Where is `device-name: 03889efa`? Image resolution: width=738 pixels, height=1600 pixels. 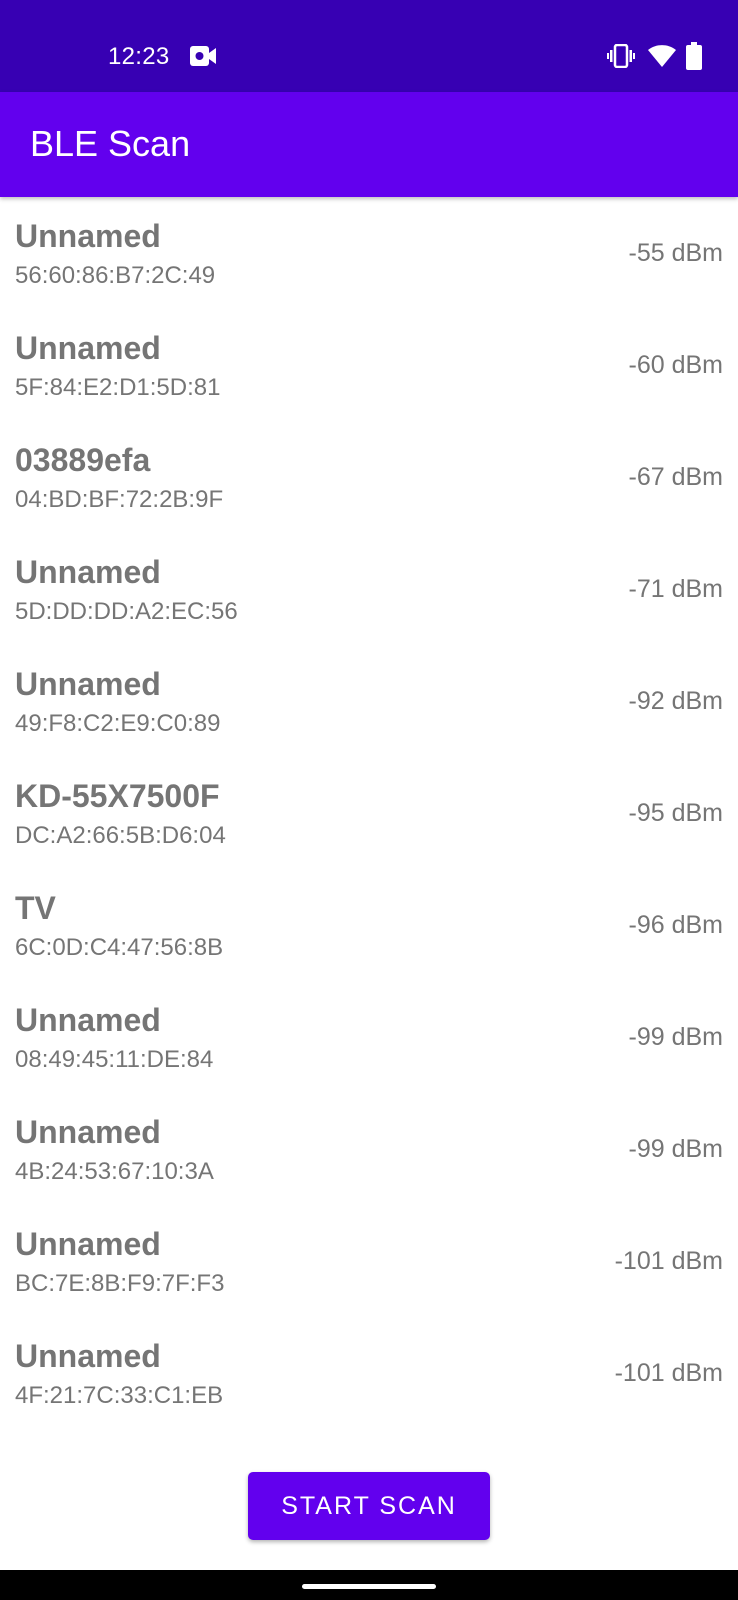
device-name: 03889efa is located at coordinates (83, 460).